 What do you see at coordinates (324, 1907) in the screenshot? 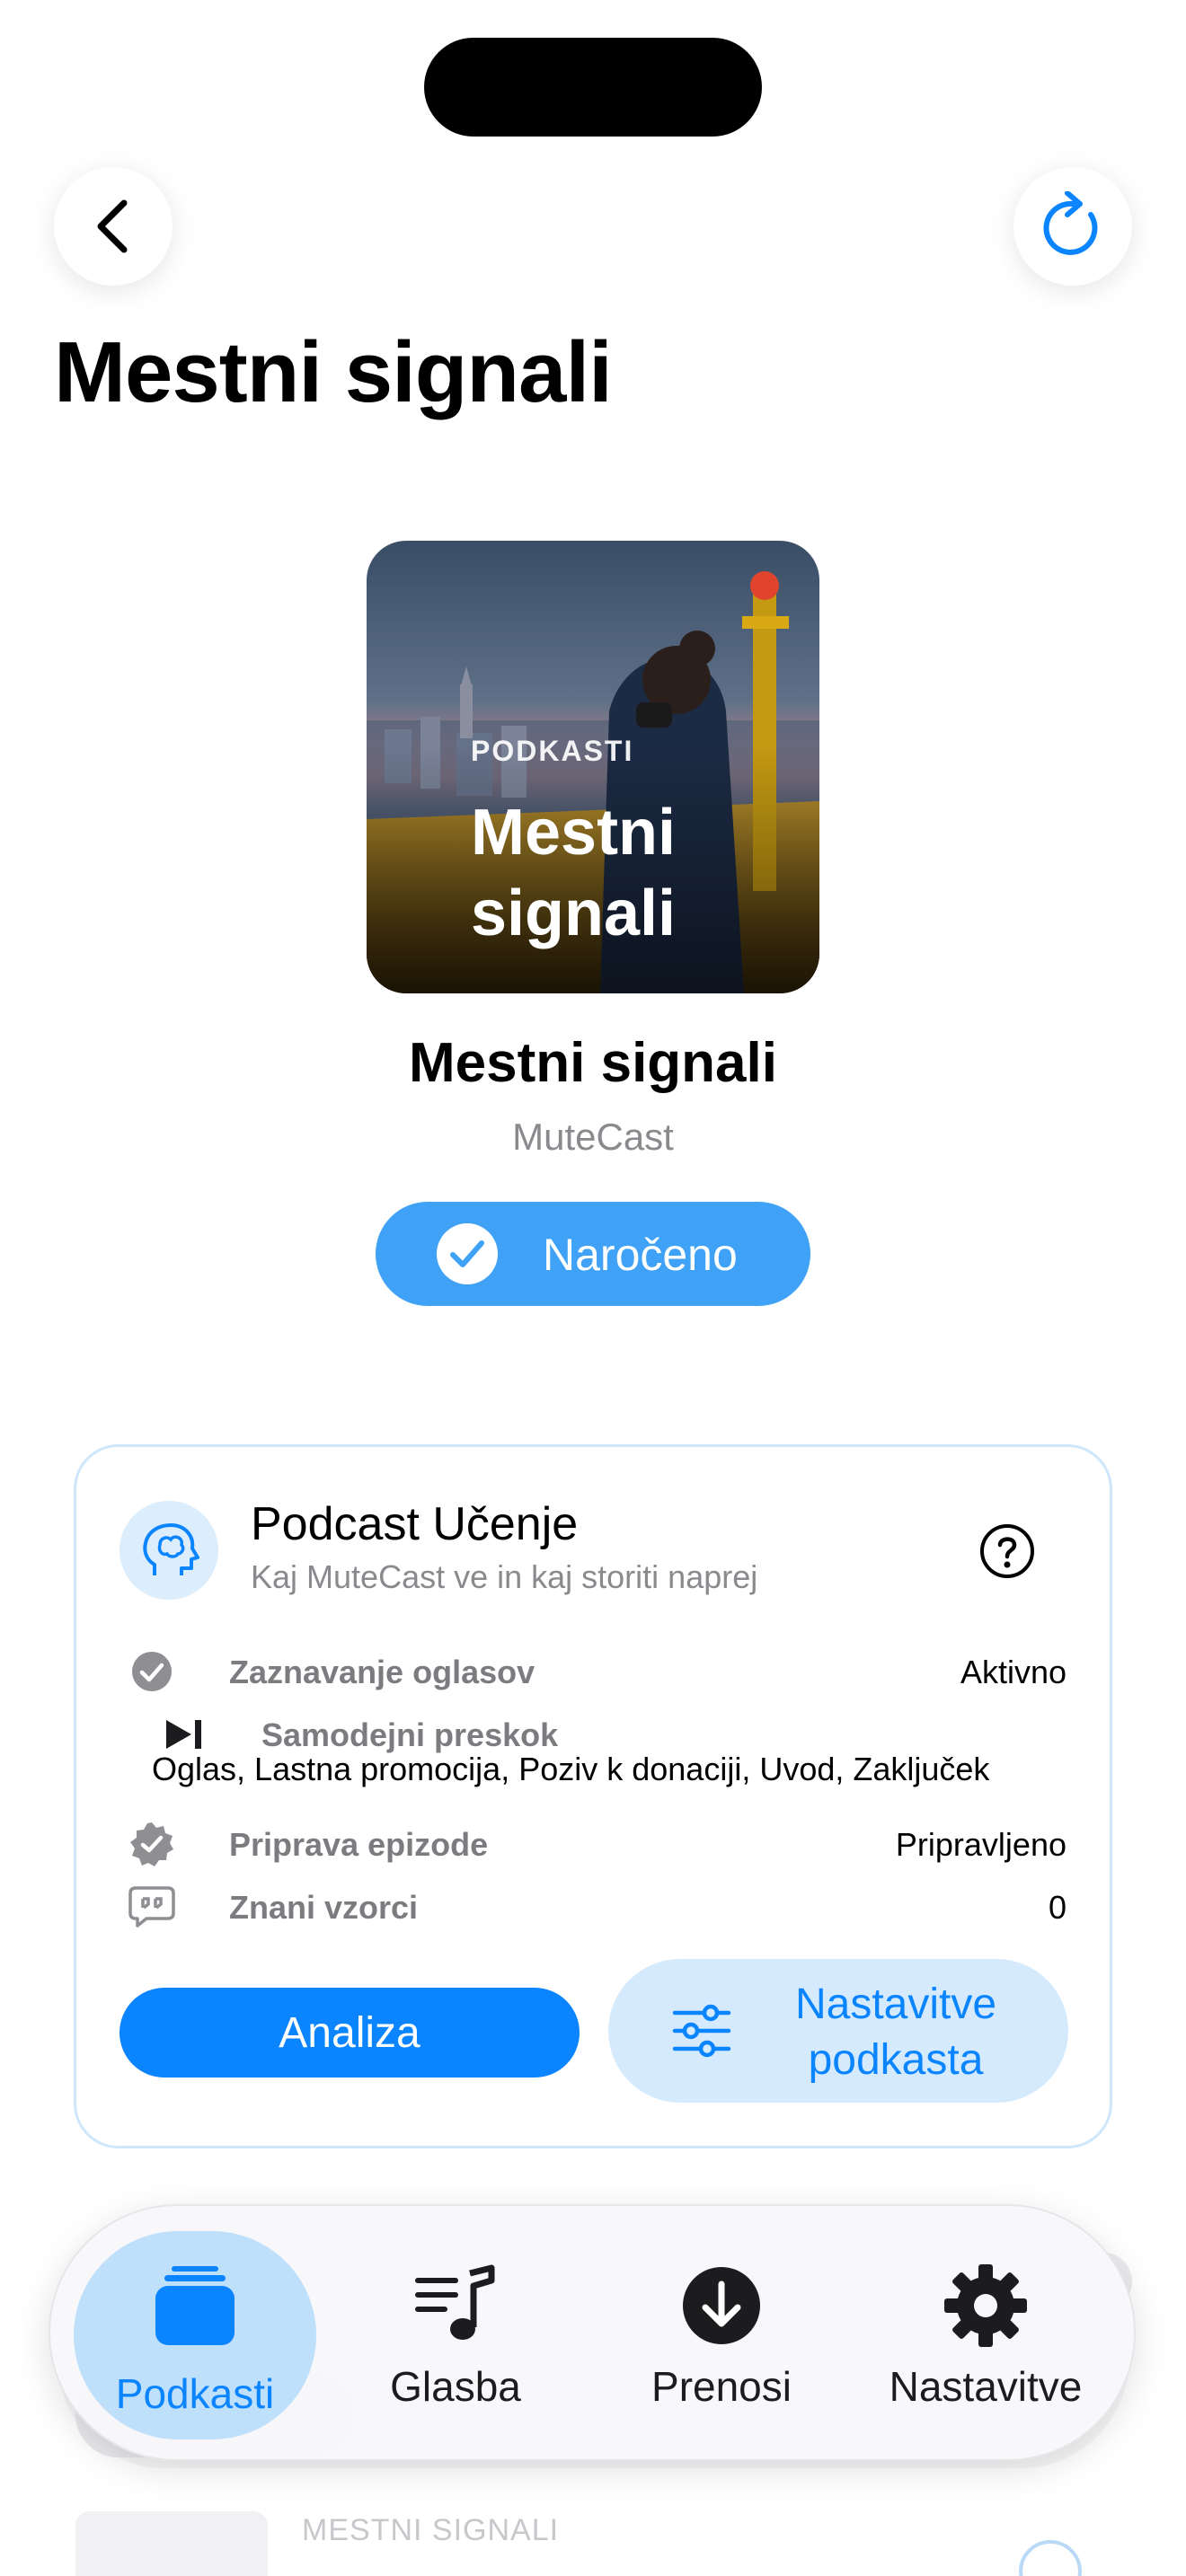
I see `known-patterns-label: Znani vzorci` at bounding box center [324, 1907].